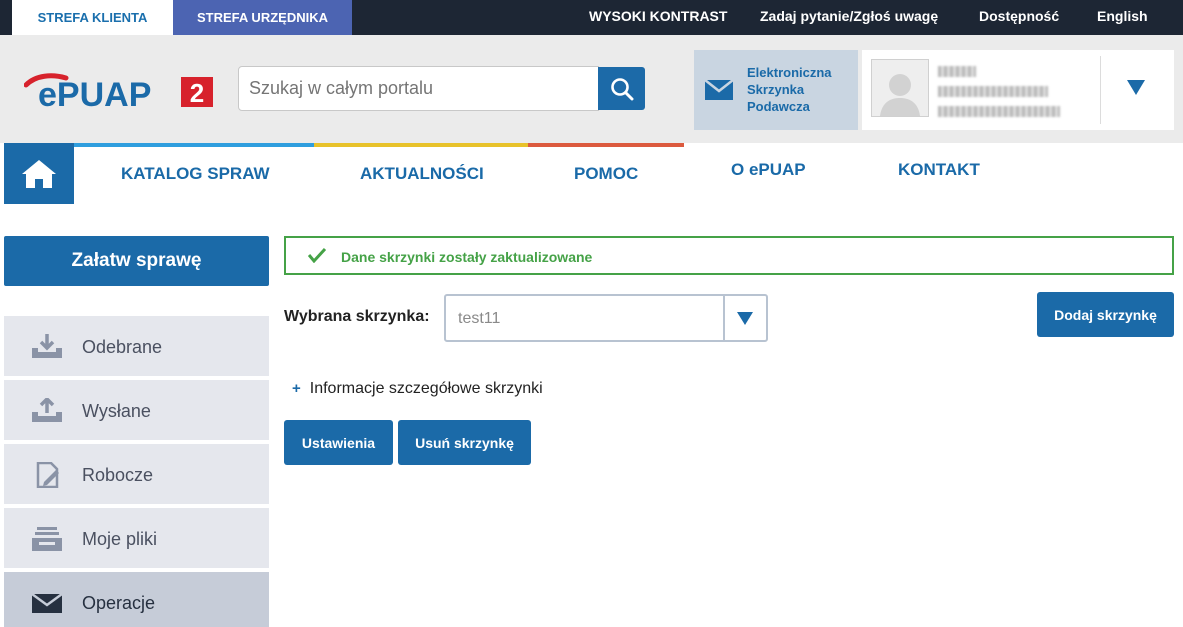 The image size is (1183, 627). Describe the element at coordinates (768, 170) in the screenshot. I see `nav-o-epuap: O ePUAP` at that location.